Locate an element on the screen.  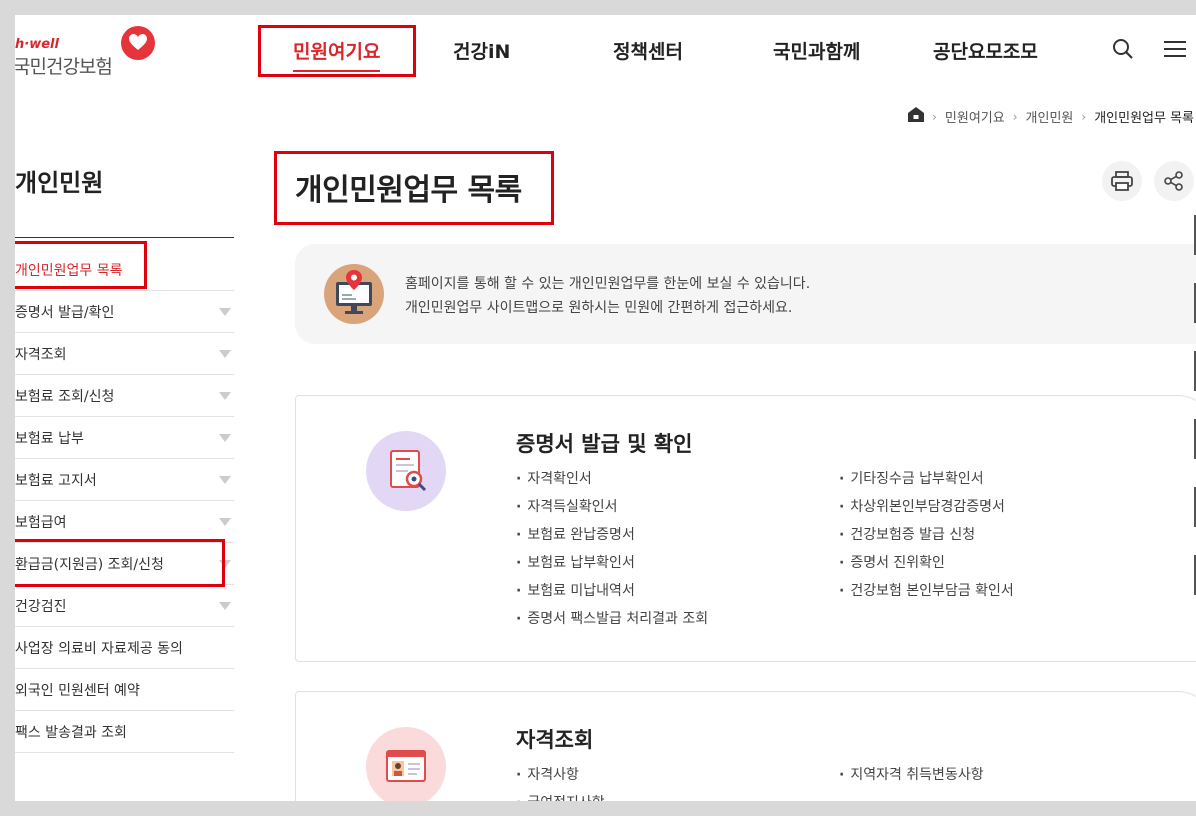
card-link: 차상위본인부담경감증명서 is located at coordinates (926, 507).